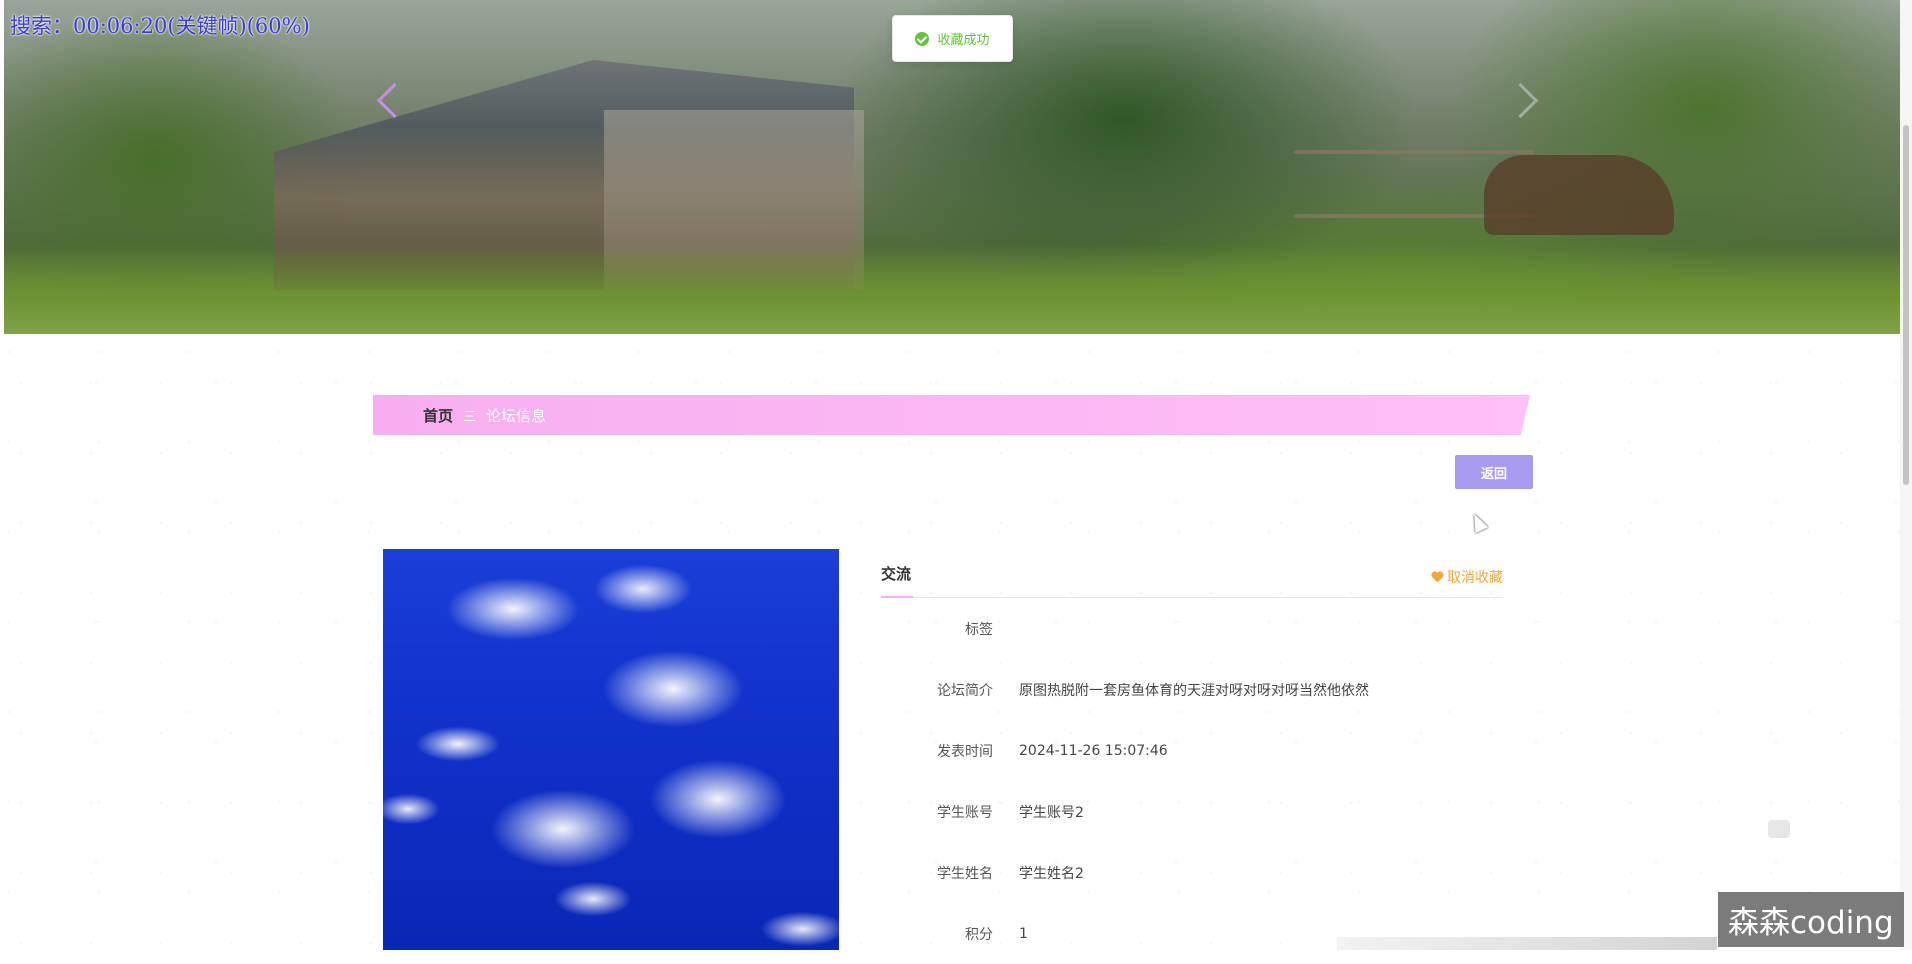  Describe the element at coordinates (611, 749) in the screenshot. I see `forum-cover-image` at that location.